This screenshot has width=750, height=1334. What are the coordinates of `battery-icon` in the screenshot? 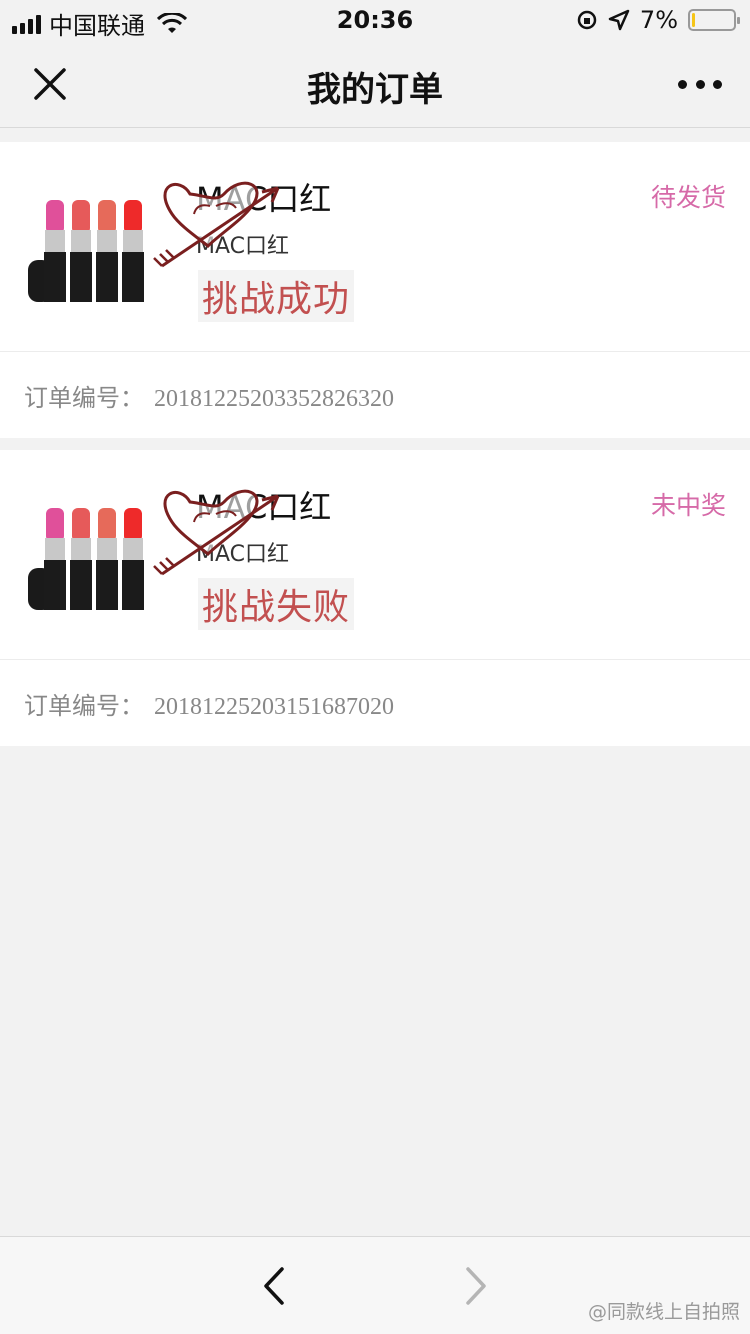 It's located at (714, 20).